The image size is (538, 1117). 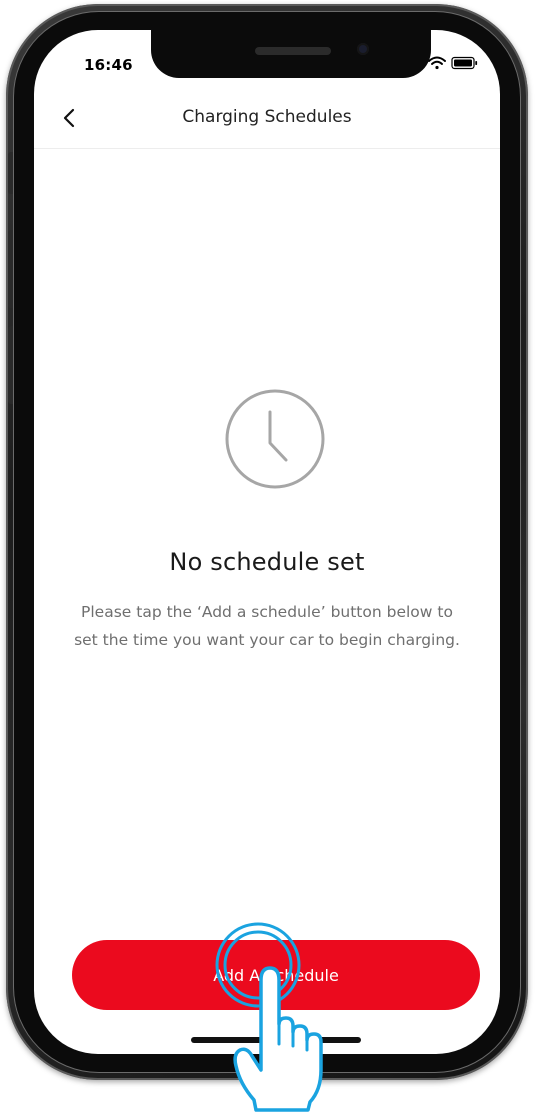 I want to click on wifi-icon, so click(x=437, y=63).